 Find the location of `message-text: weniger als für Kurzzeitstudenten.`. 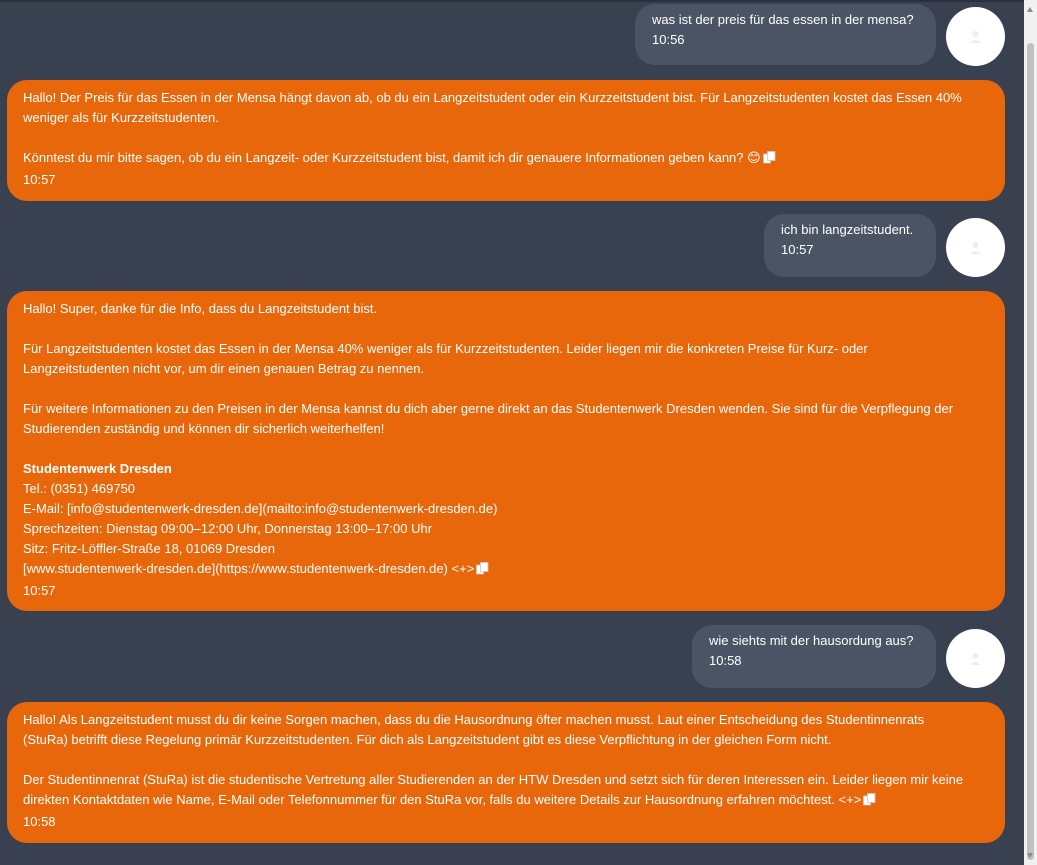

message-text: weniger als für Kurzzeitstudenten. is located at coordinates (121, 117).